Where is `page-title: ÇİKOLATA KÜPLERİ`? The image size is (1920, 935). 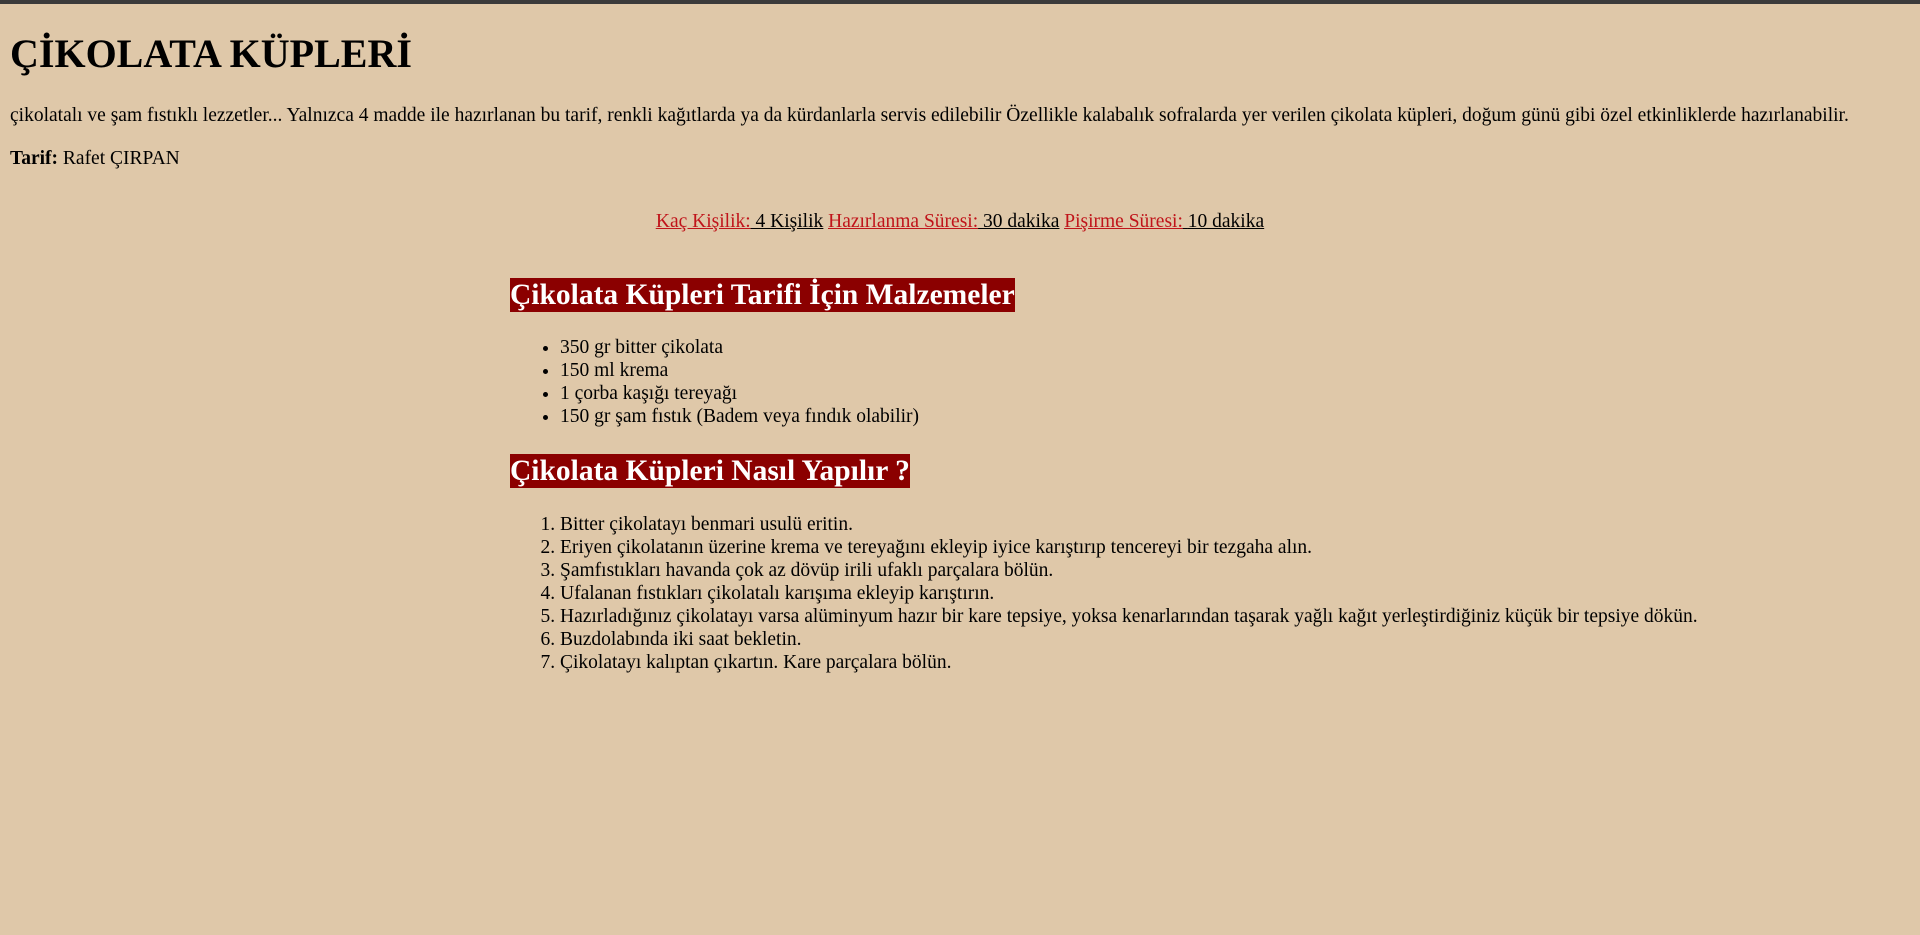
page-title: ÇİKOLATA KÜPLERİ is located at coordinates (211, 53).